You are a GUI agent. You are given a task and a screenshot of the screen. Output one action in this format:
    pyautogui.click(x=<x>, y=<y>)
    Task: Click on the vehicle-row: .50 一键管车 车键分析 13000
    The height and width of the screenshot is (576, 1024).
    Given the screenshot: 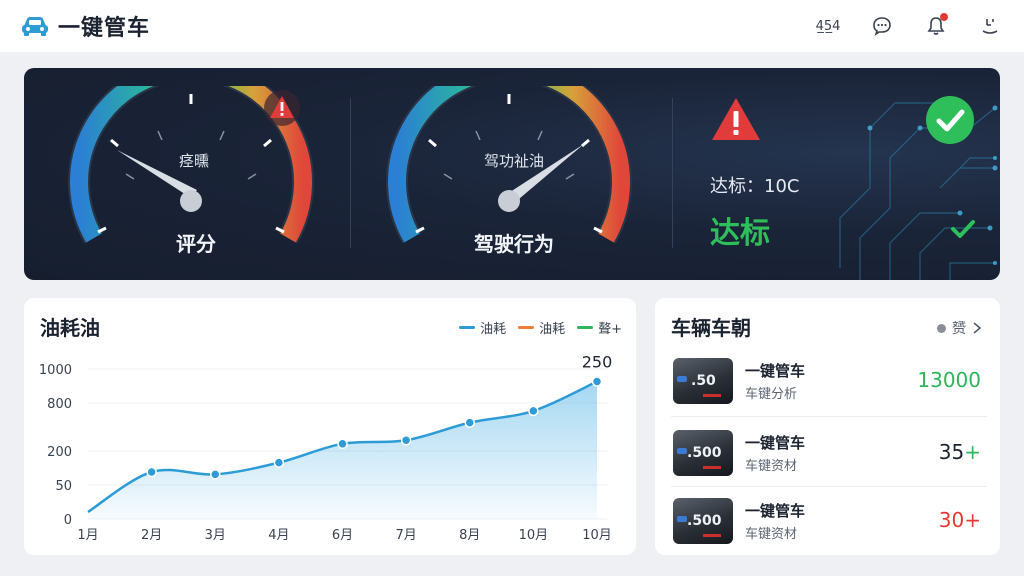 What is the action you would take?
    pyautogui.click(x=829, y=386)
    